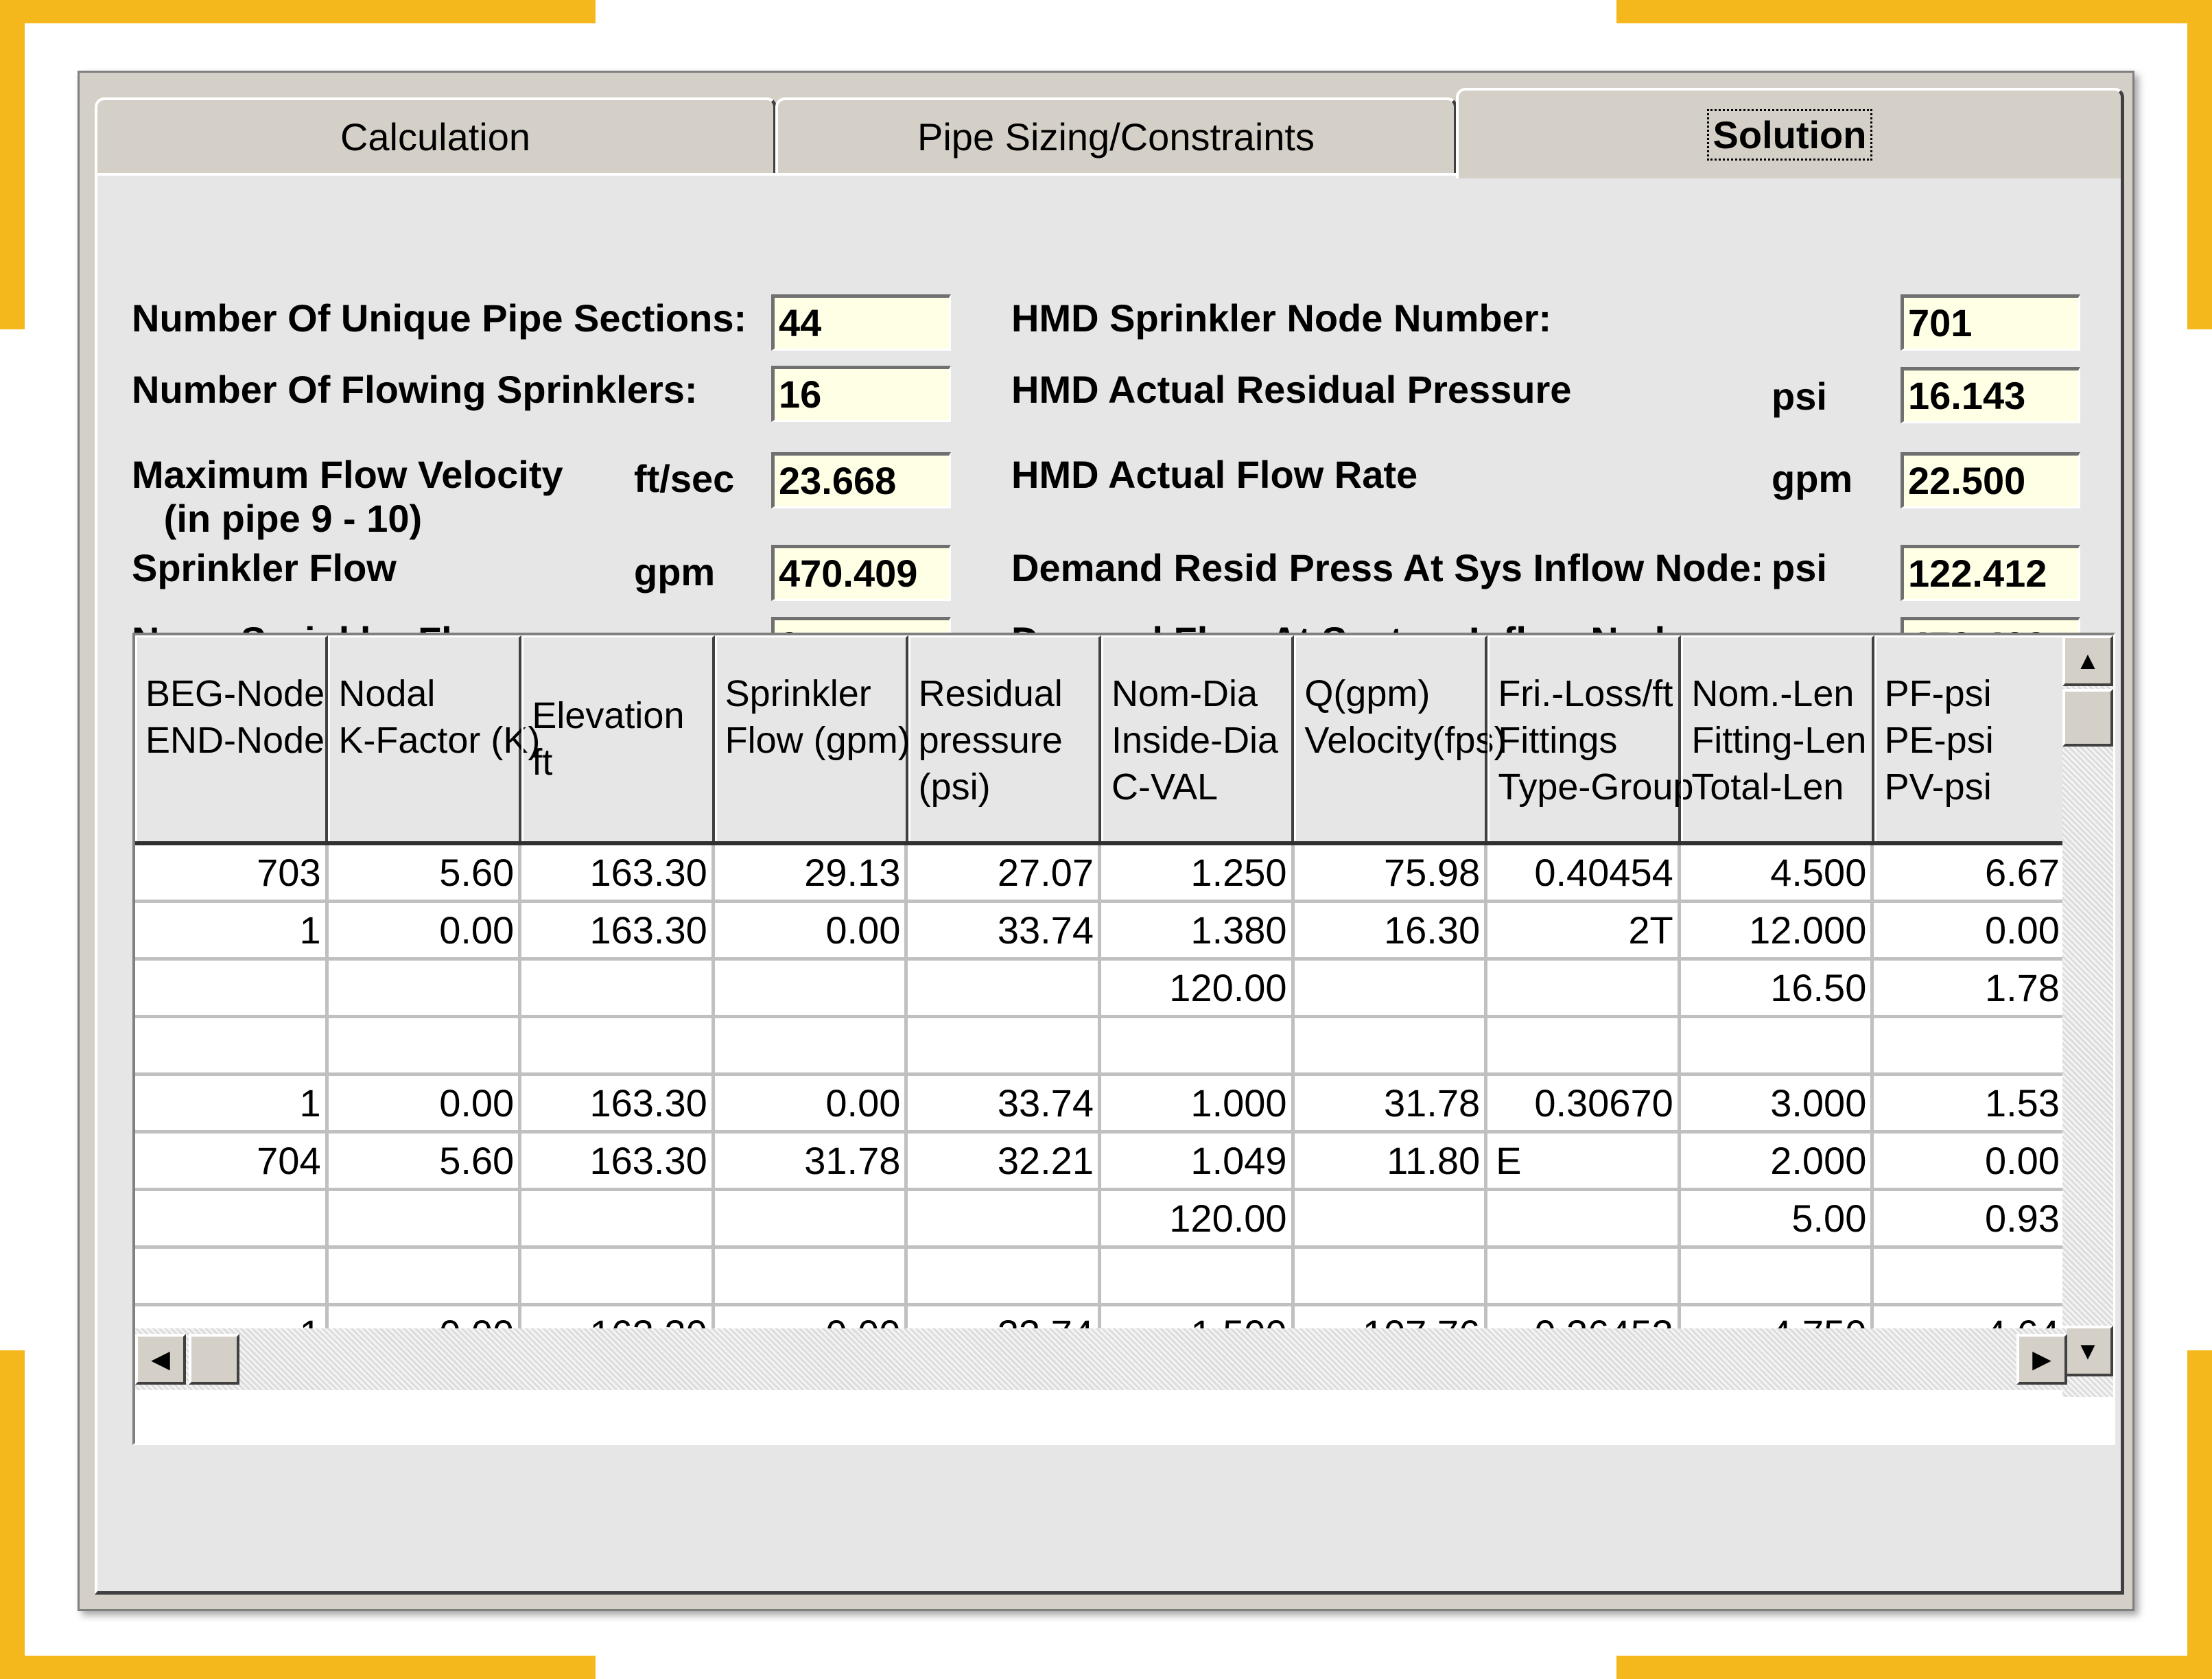 The width and height of the screenshot is (2212, 1679). Describe the element at coordinates (861, 573) in the screenshot. I see `sprinkler-flow-field: 470.409` at that location.